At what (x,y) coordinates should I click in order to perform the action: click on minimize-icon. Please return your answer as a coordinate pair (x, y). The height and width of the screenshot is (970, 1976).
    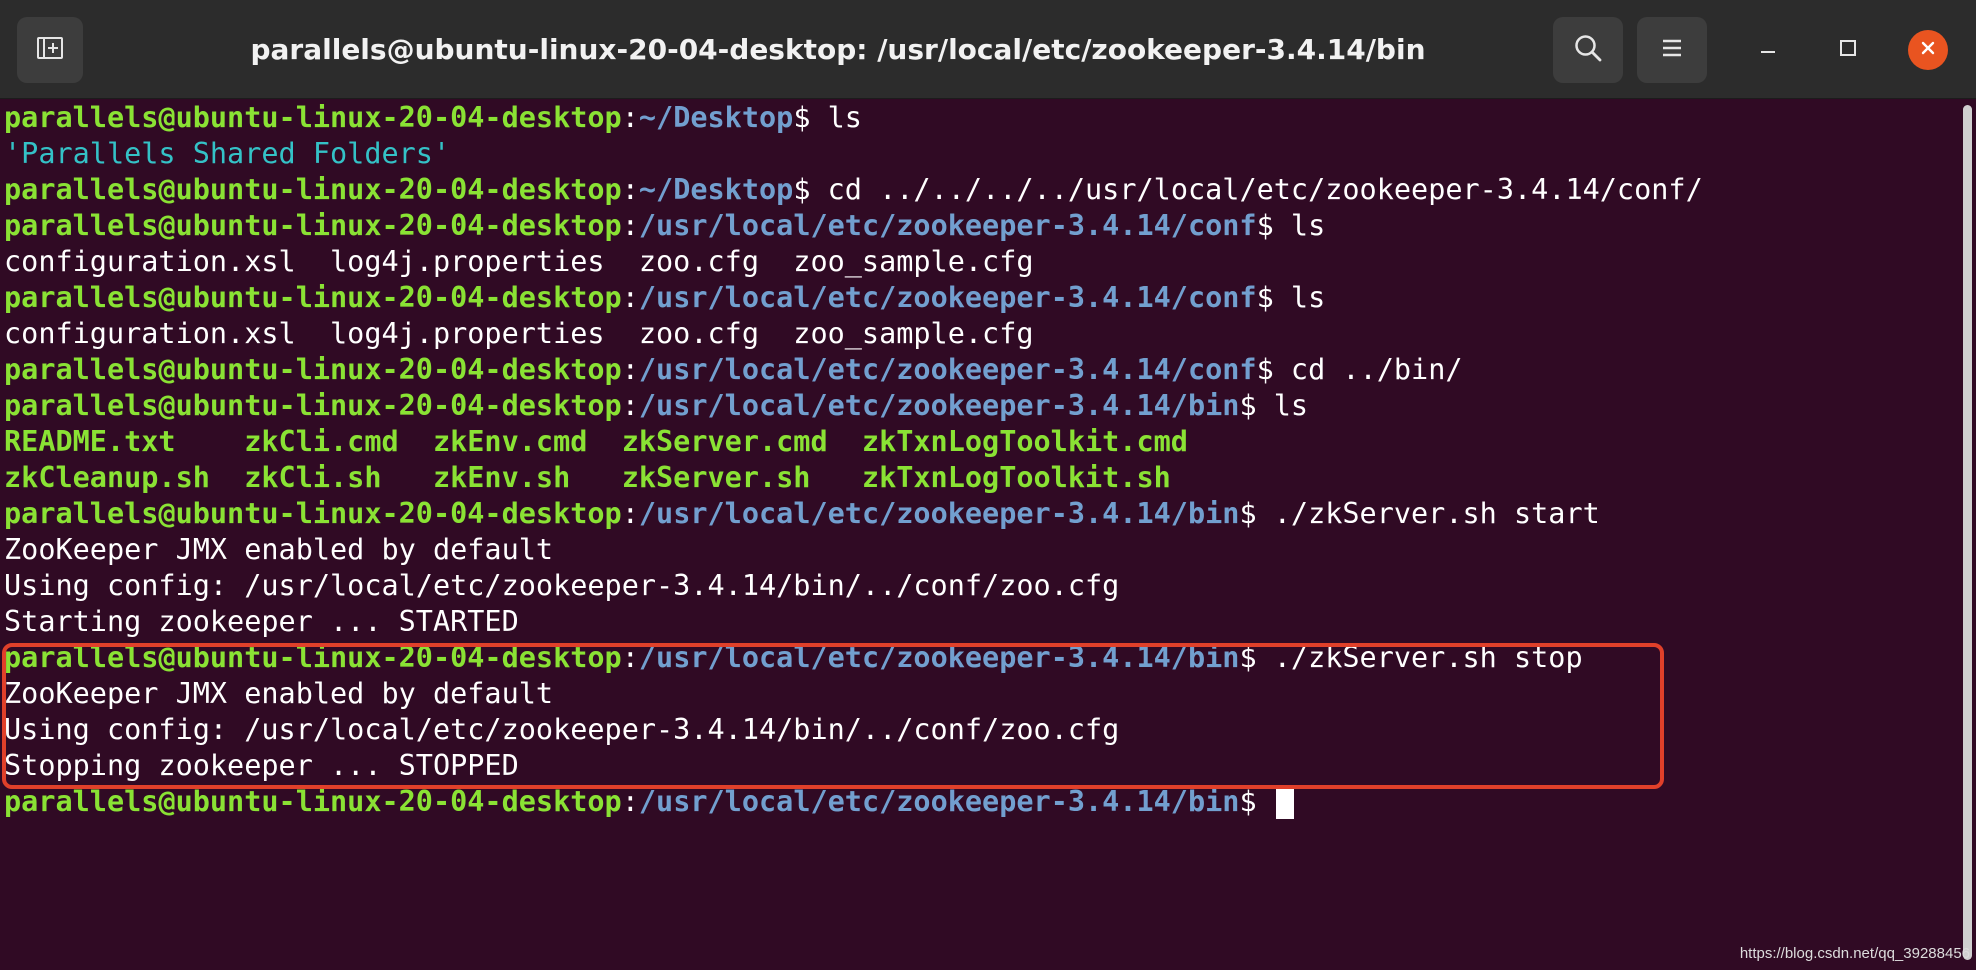
    Looking at the image, I should click on (1768, 50).